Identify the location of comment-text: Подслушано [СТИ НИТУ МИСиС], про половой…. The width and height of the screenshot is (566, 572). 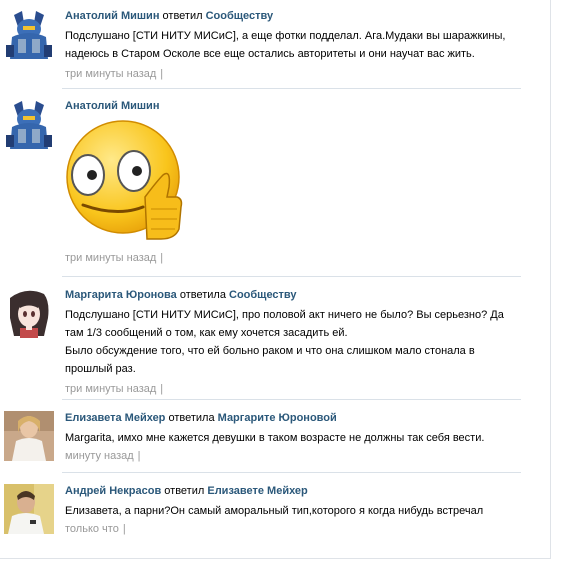
(284, 324).